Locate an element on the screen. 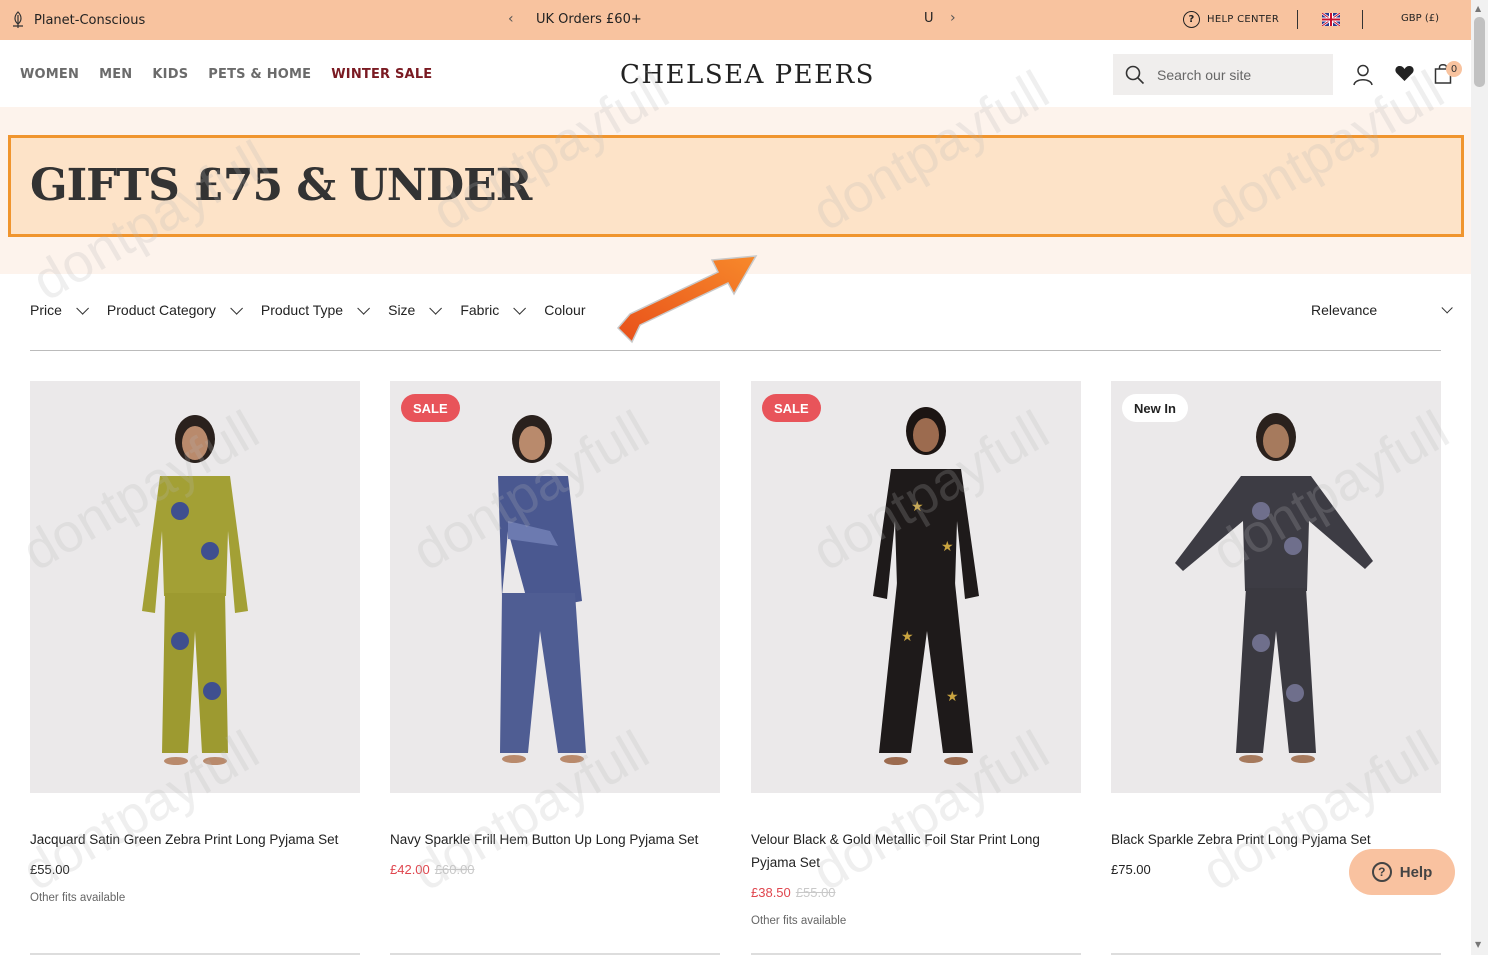 This screenshot has height=955, width=1488. sort-label: Relevance is located at coordinates (1344, 310).